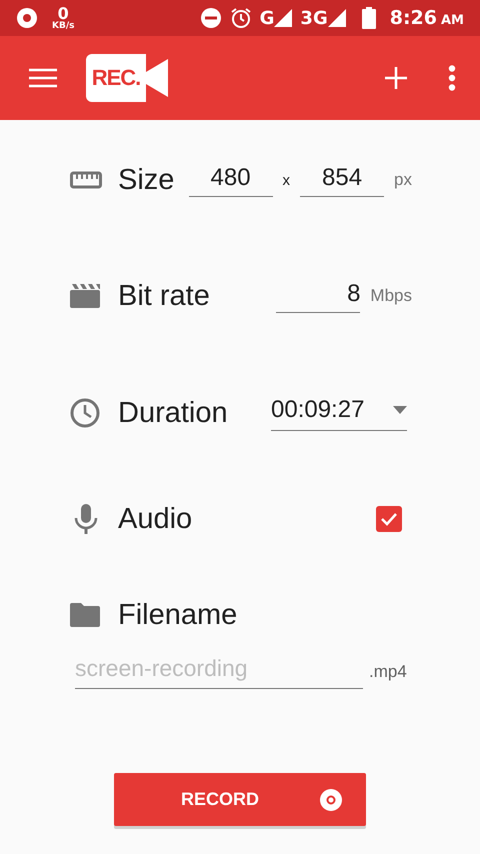 This screenshot has height=854, width=480. Describe the element at coordinates (146, 180) in the screenshot. I see `size-label: Size` at that location.